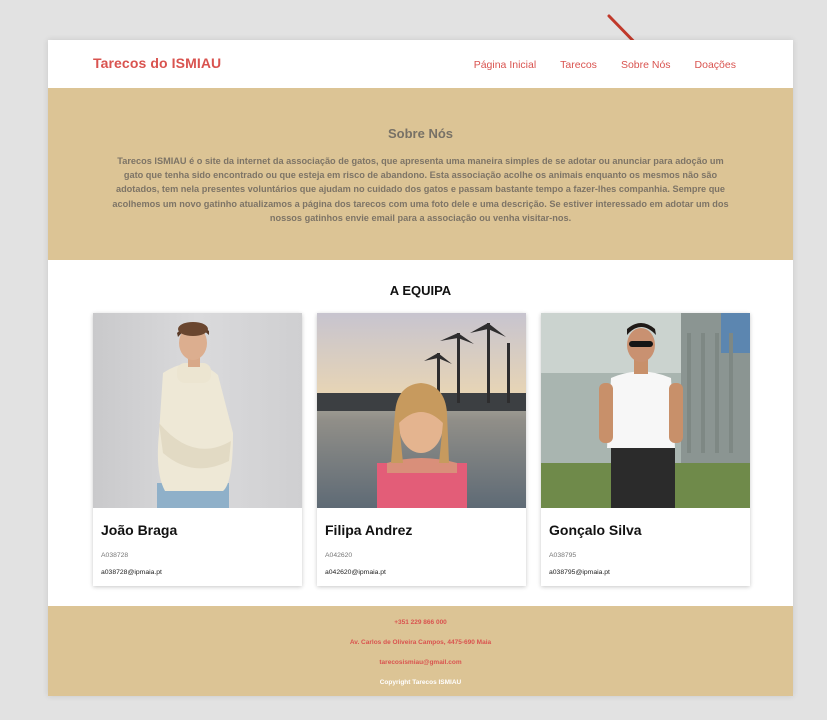  Describe the element at coordinates (420, 290) in the screenshot. I see `team-title: A EQUIPA` at that location.